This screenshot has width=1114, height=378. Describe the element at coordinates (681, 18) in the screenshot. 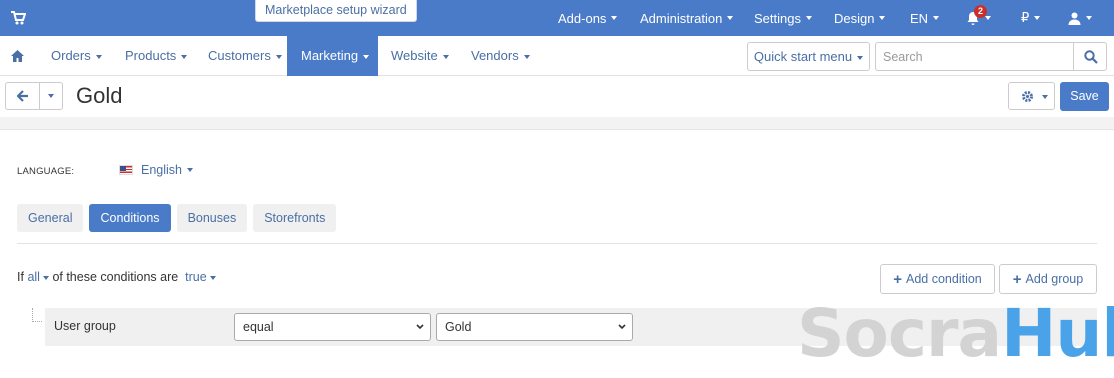

I see `administration-label: Administration` at that location.